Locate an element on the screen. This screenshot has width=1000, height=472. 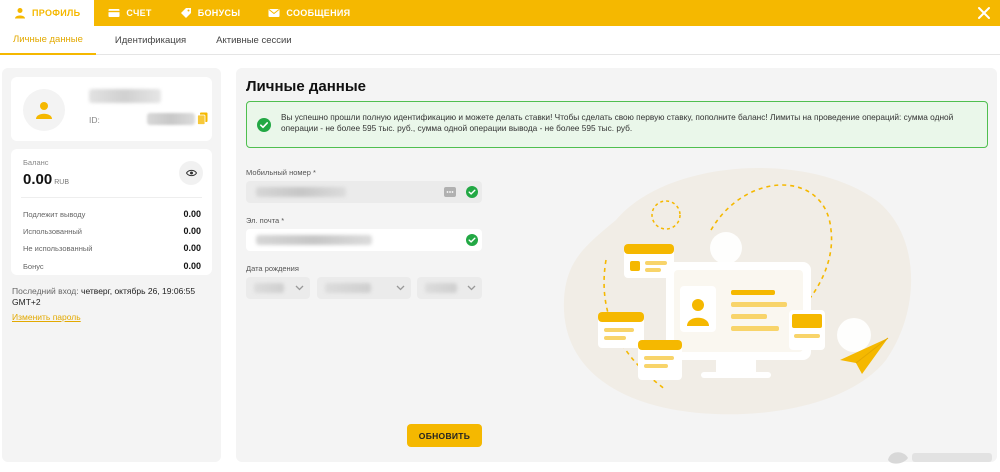
phone-field is located at coordinates (364, 192).